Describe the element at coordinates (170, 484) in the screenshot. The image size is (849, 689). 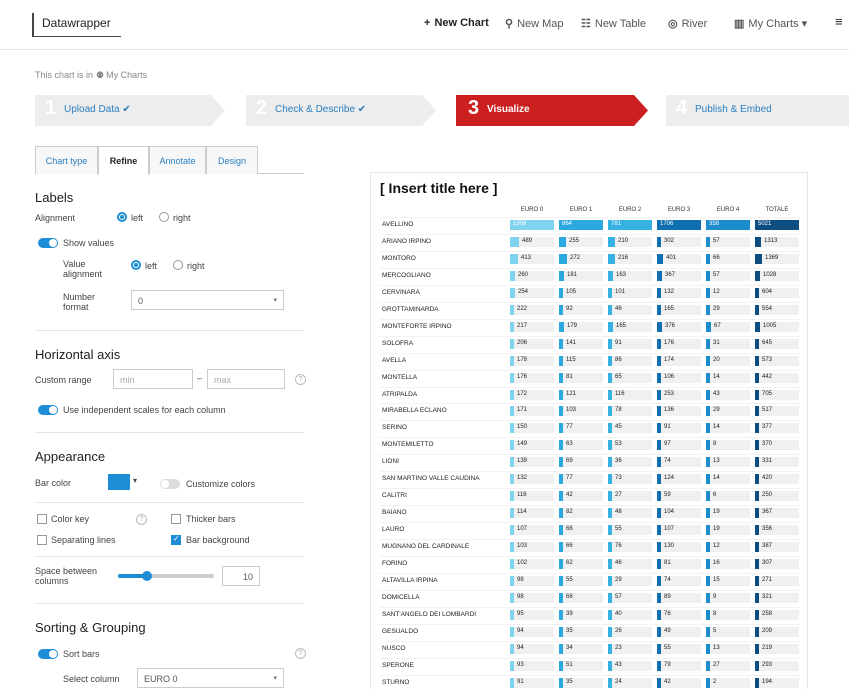
I see `customize-colors-toggle` at that location.